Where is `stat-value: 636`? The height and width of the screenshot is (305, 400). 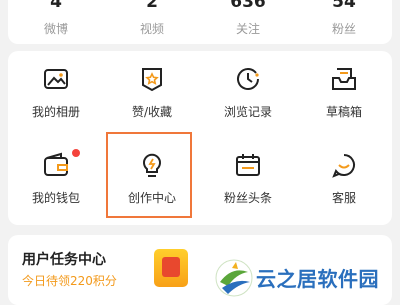 stat-value: 636 is located at coordinates (248, 6).